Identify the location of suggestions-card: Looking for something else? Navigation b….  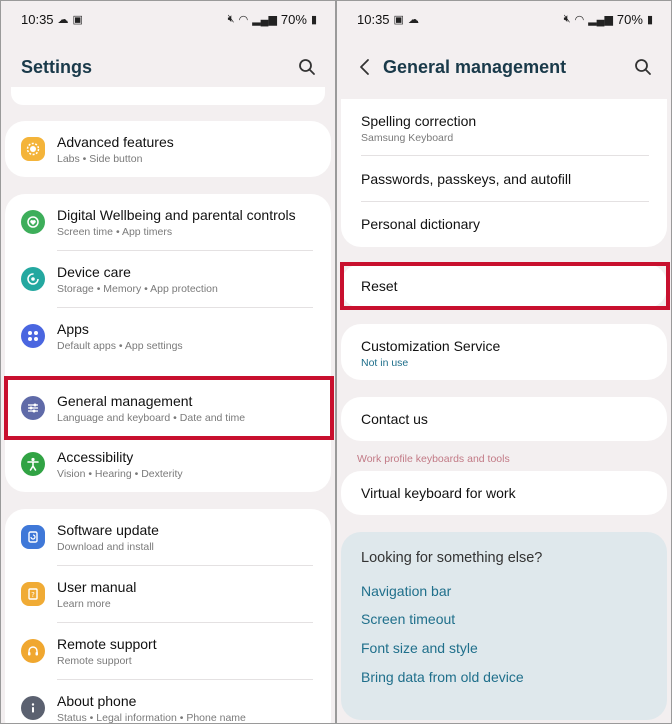
(504, 626).